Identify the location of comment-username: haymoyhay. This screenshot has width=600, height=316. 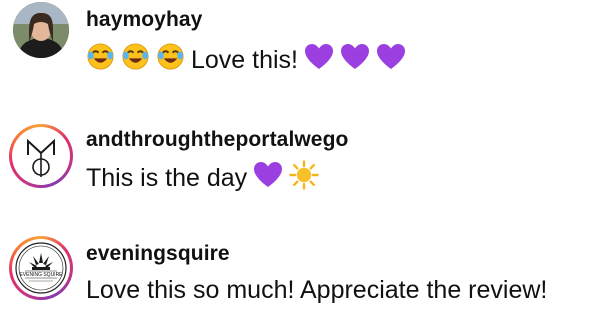
(144, 20).